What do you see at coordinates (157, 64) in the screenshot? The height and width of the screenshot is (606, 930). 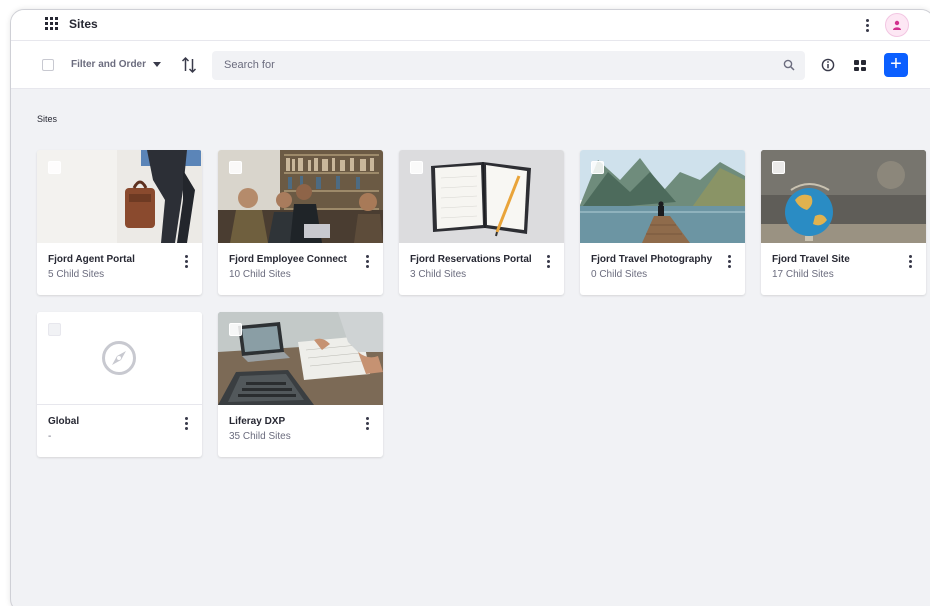 I see `caret-down-icon` at bounding box center [157, 64].